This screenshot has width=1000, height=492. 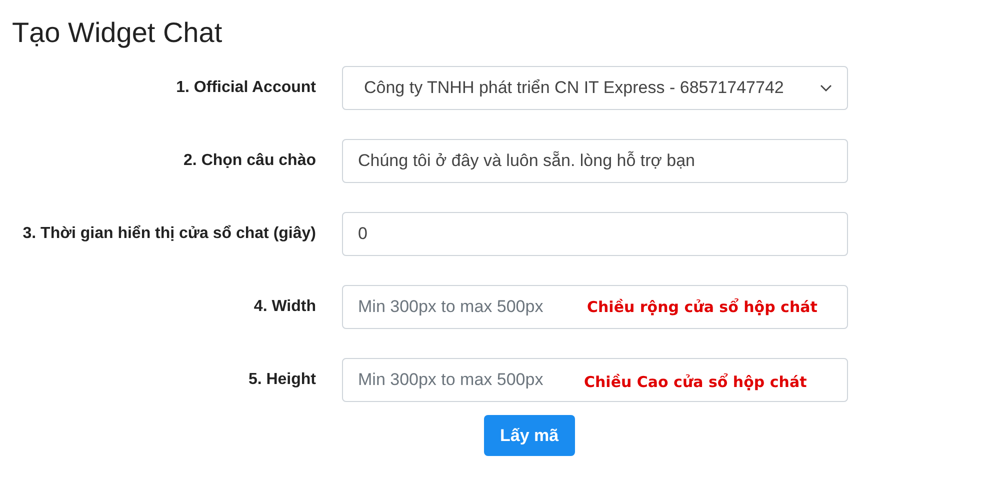 What do you see at coordinates (595, 161) in the screenshot?
I see `input-field: Chúng tôi ở đây và luôn sẵn. lòng hỗ trợ bạn` at bounding box center [595, 161].